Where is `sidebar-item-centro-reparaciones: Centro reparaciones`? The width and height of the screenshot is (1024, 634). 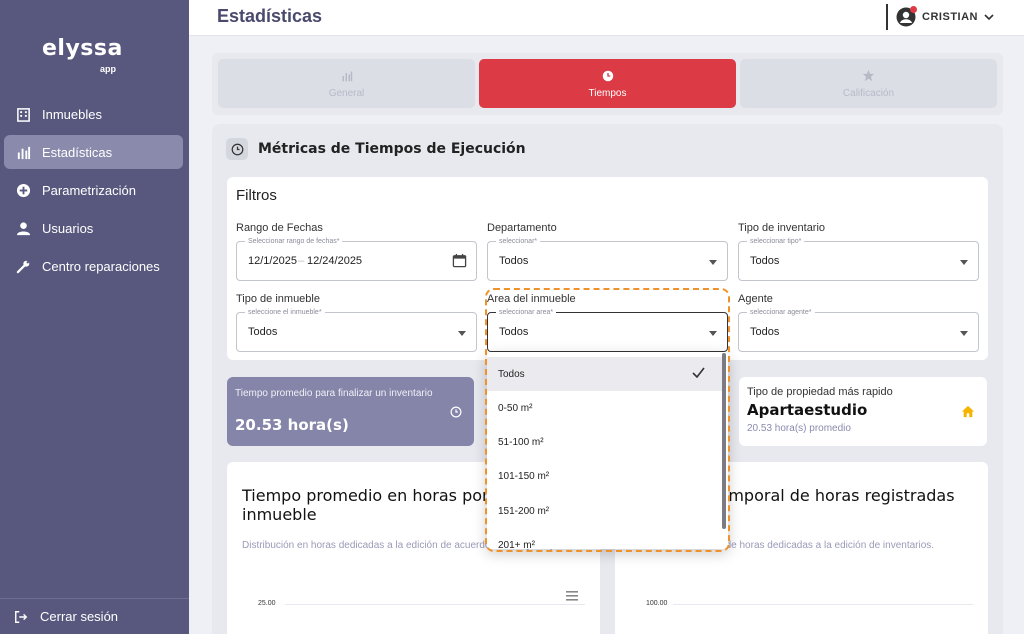 sidebar-item-centro-reparaciones: Centro reparaciones is located at coordinates (93, 266).